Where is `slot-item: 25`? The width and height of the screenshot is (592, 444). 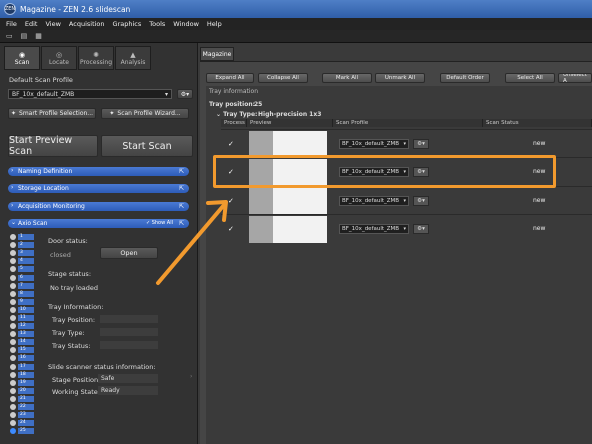
slot-item: 25 is located at coordinates (25, 431).